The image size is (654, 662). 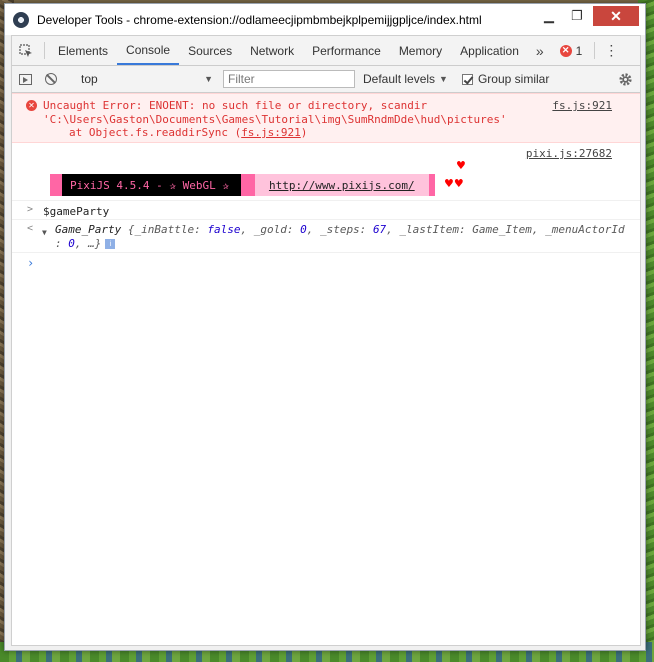 What do you see at coordinates (326, 264) in the screenshot?
I see `console-prompt: ›` at bounding box center [326, 264].